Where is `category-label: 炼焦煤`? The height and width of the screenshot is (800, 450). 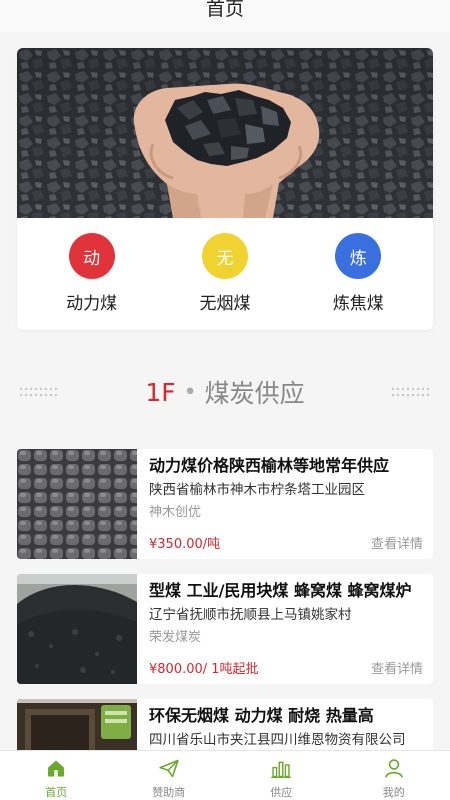
category-label: 炼焦煤 is located at coordinates (358, 304).